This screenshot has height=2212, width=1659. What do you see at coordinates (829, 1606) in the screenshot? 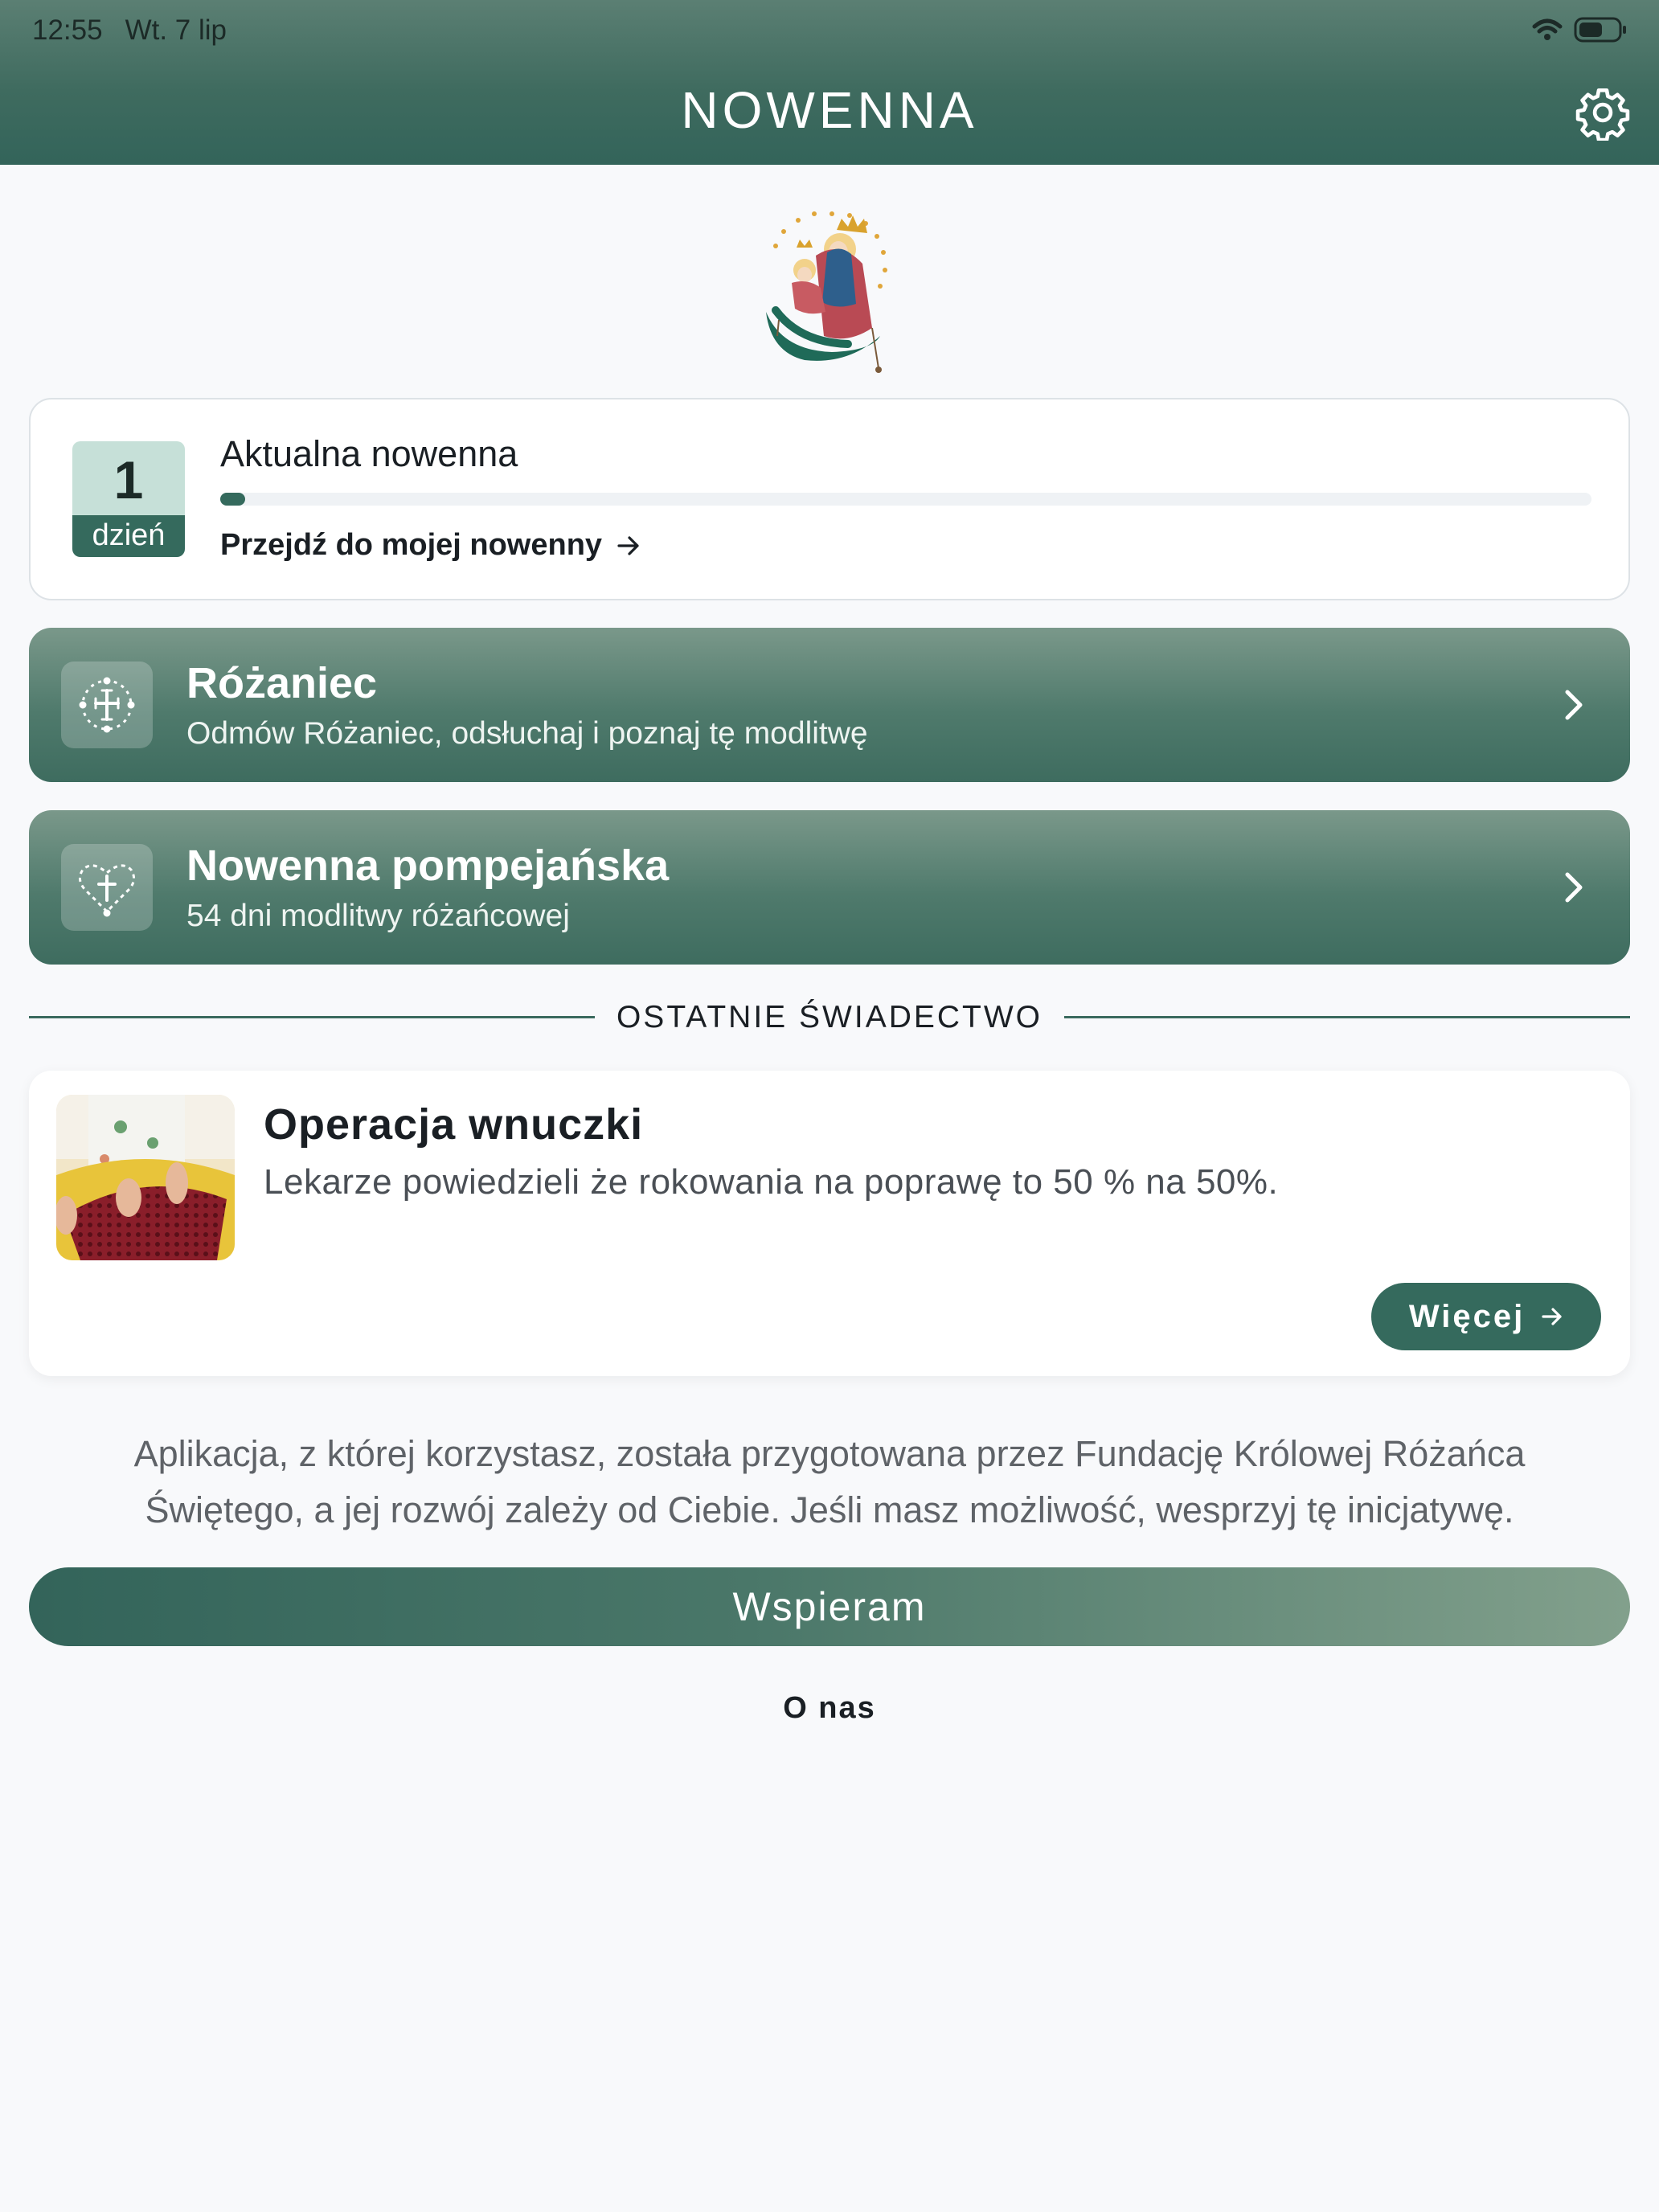
I see `support-button: Wspieram` at bounding box center [829, 1606].